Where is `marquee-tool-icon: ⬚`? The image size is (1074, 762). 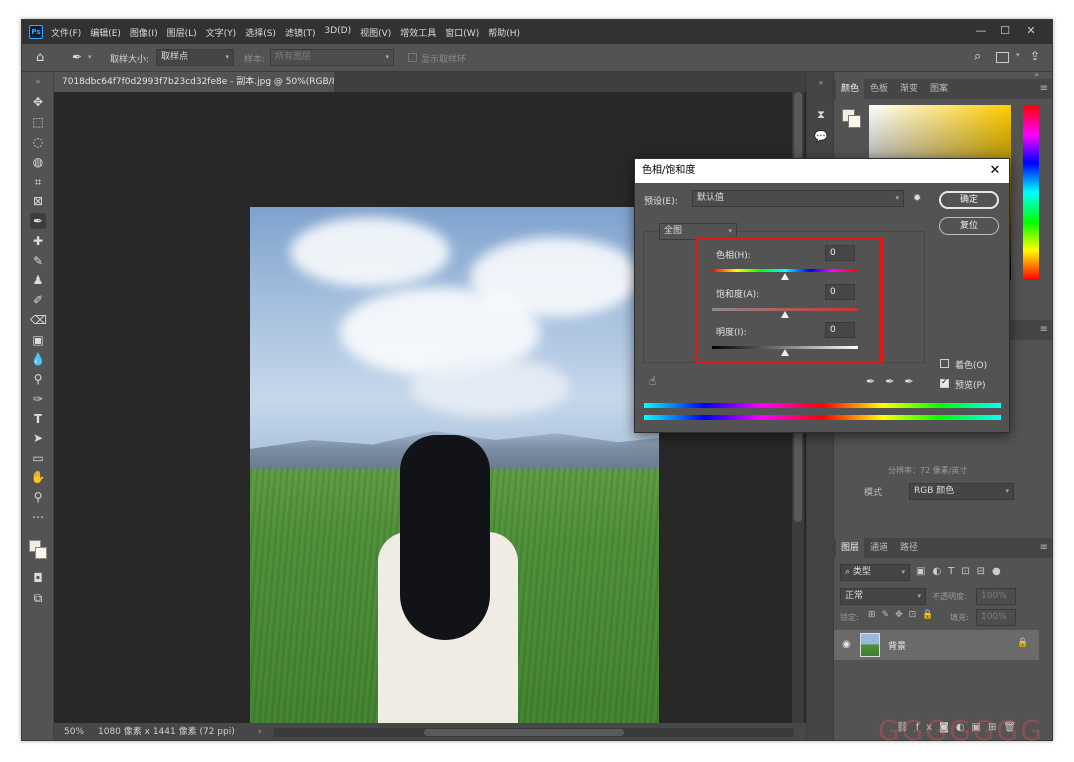
marquee-tool-icon: ⬚ is located at coordinates (38, 122).